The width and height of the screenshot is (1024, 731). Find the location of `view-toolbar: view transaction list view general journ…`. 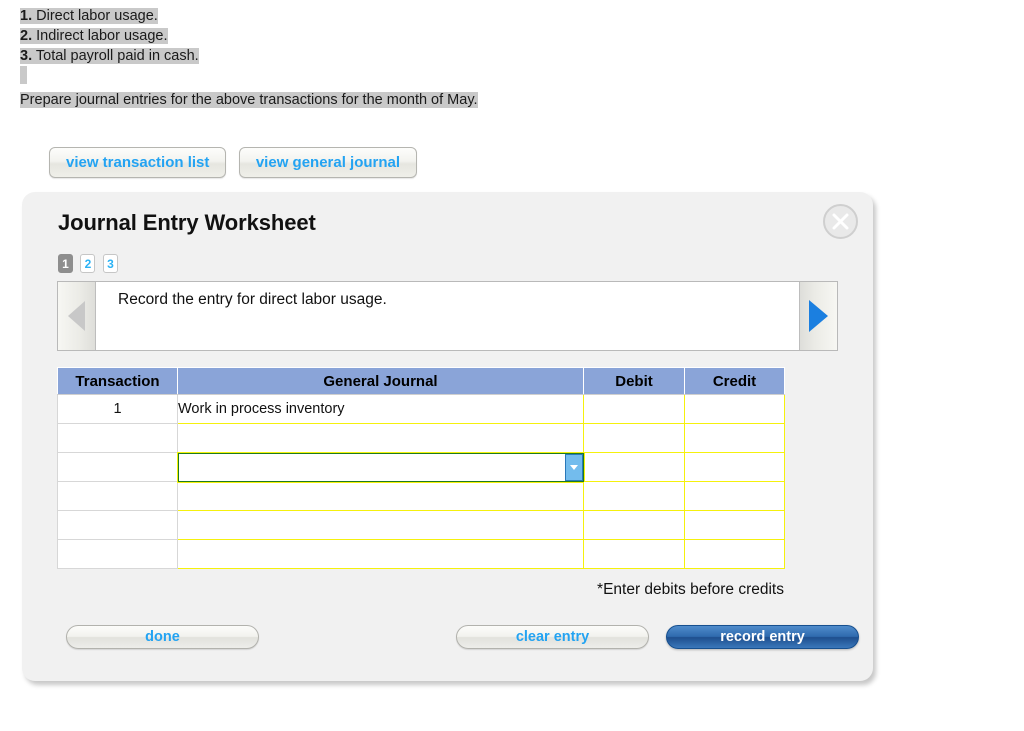

view-toolbar: view transaction list view general journ… is located at coordinates (237, 162).